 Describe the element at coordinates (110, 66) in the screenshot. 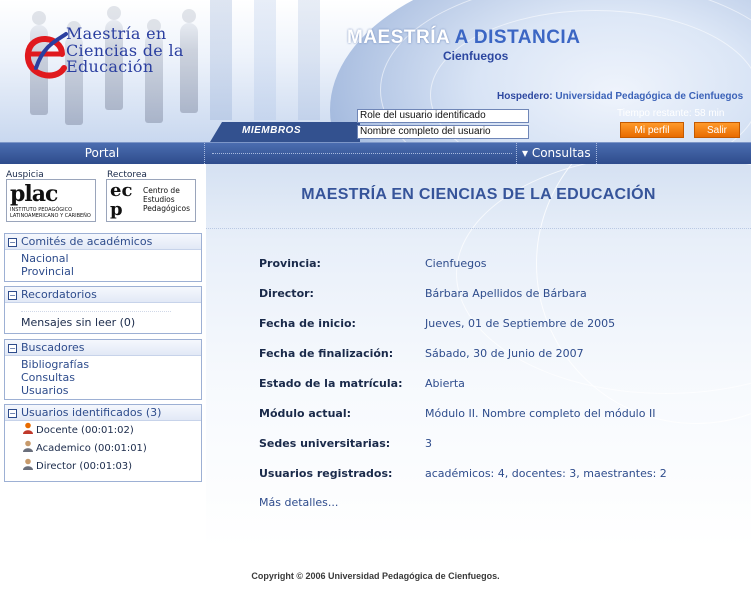

I see `logo-line: Educación` at that location.